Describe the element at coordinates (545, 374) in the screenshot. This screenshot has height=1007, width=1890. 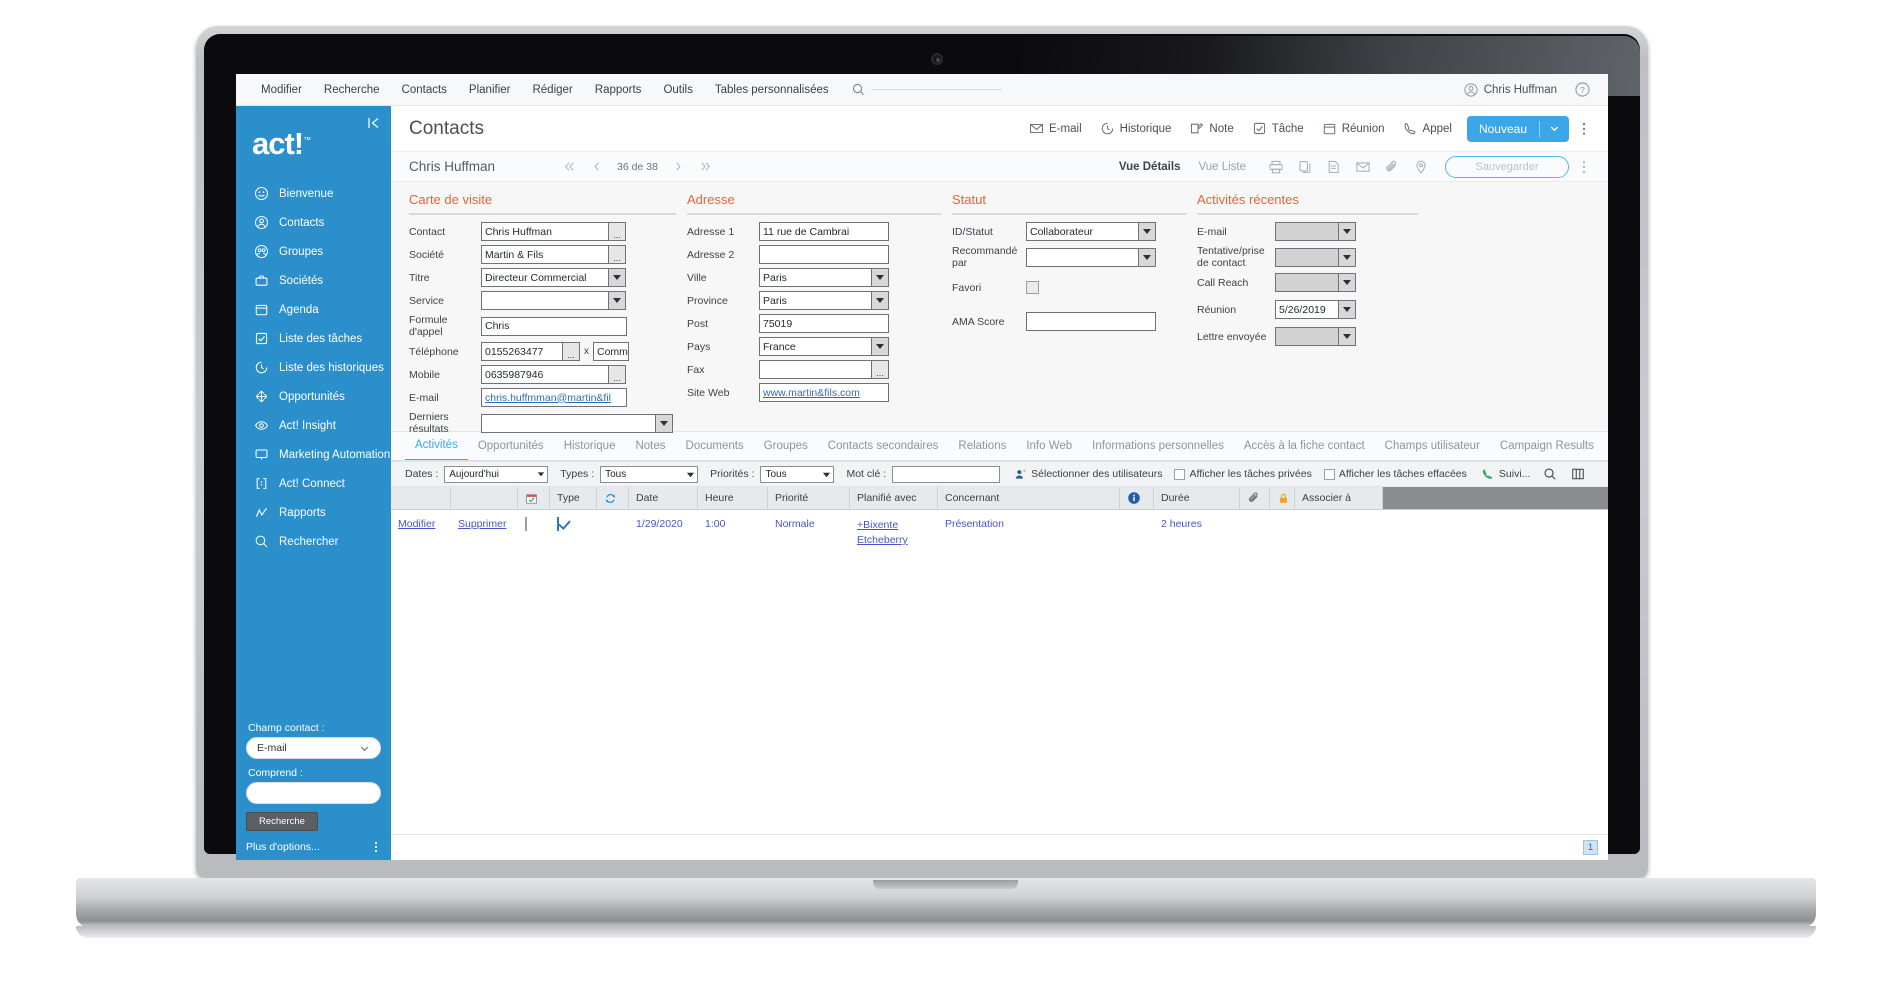
I see `mobile-input: 0635987946` at that location.